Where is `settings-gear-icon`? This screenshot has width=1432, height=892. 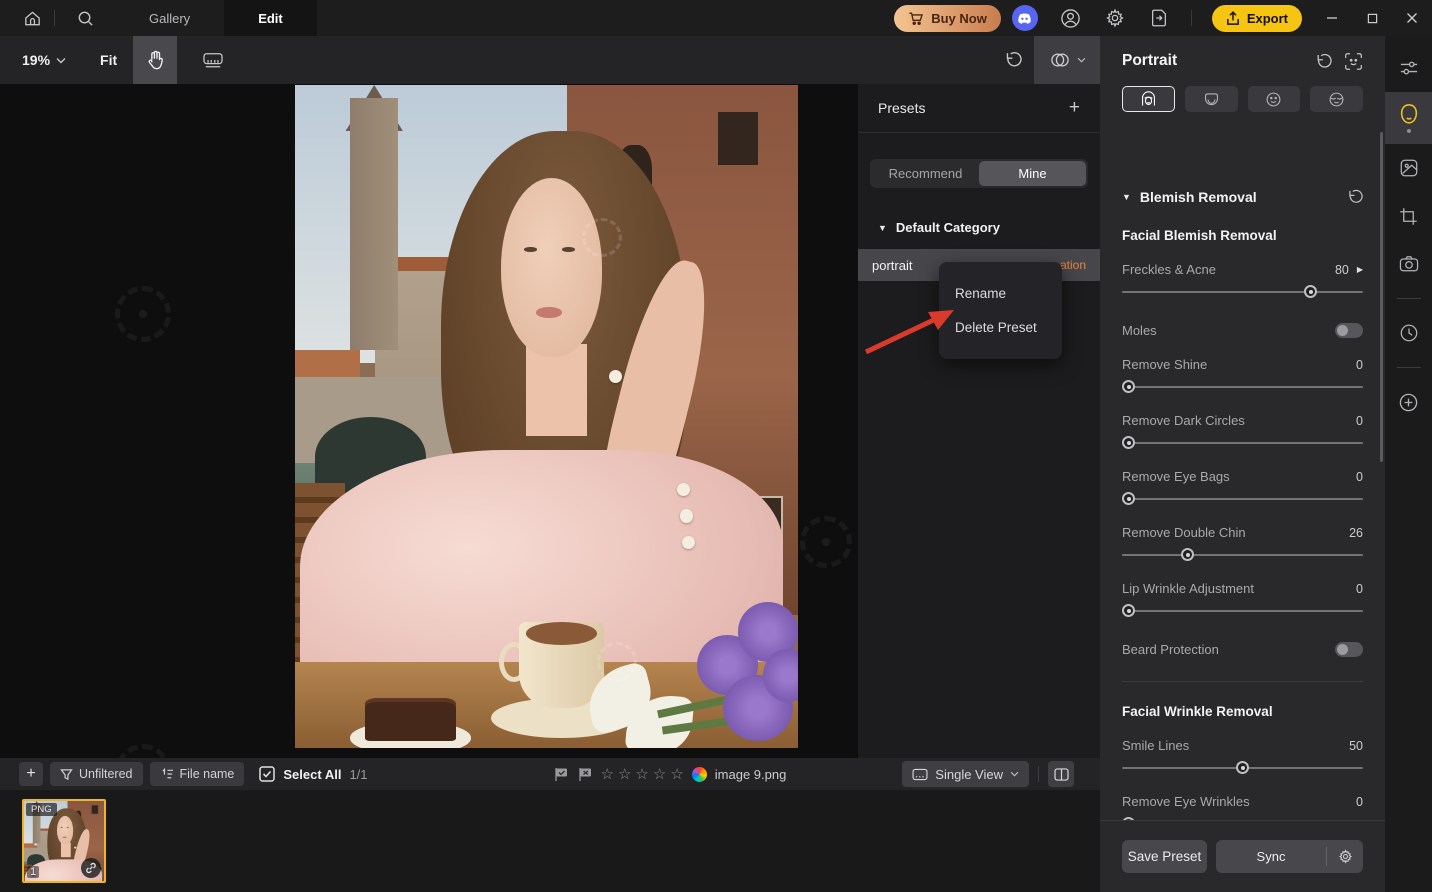
settings-gear-icon is located at coordinates (1115, 18).